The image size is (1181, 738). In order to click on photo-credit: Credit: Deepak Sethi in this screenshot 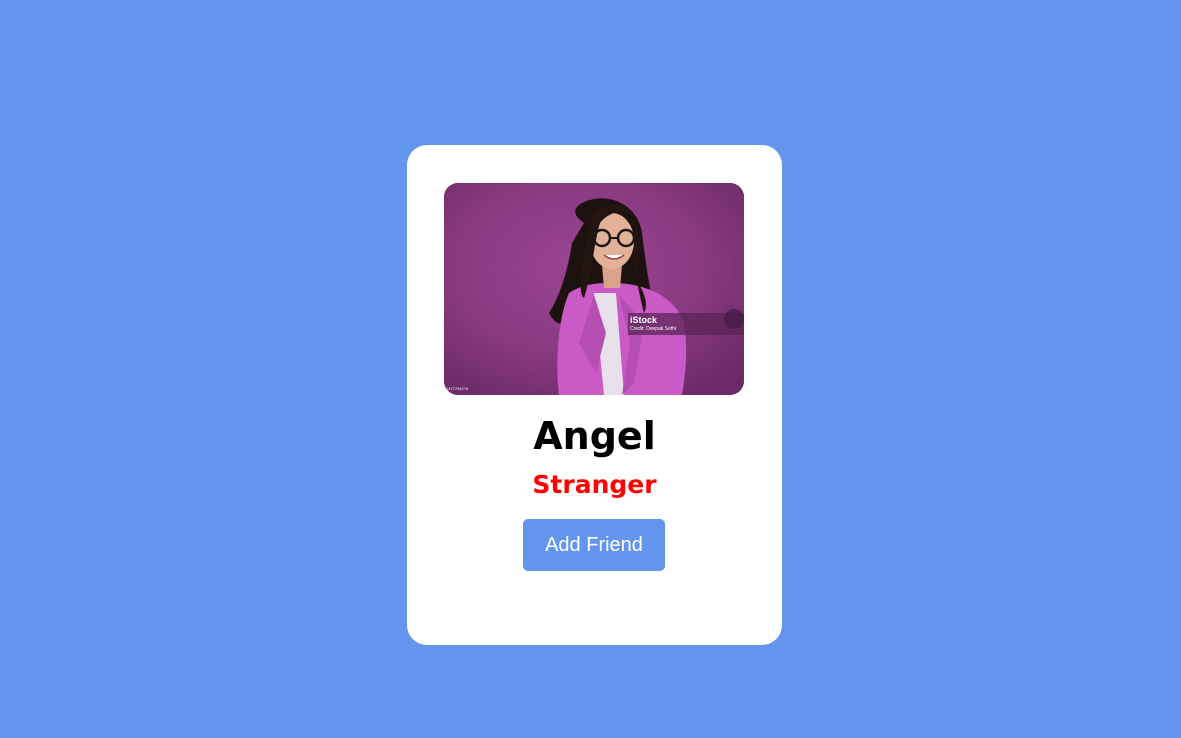, I will do `click(653, 329)`.